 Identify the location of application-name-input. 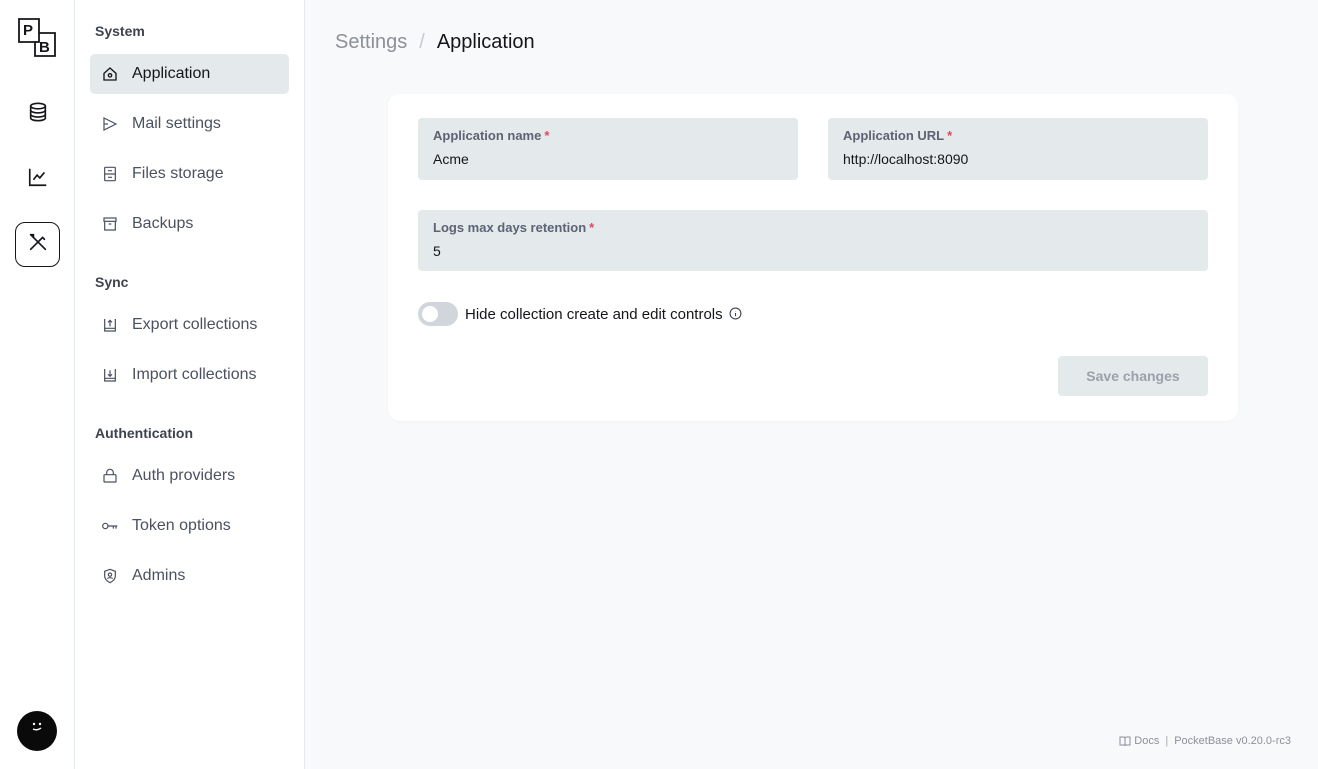
(608, 159).